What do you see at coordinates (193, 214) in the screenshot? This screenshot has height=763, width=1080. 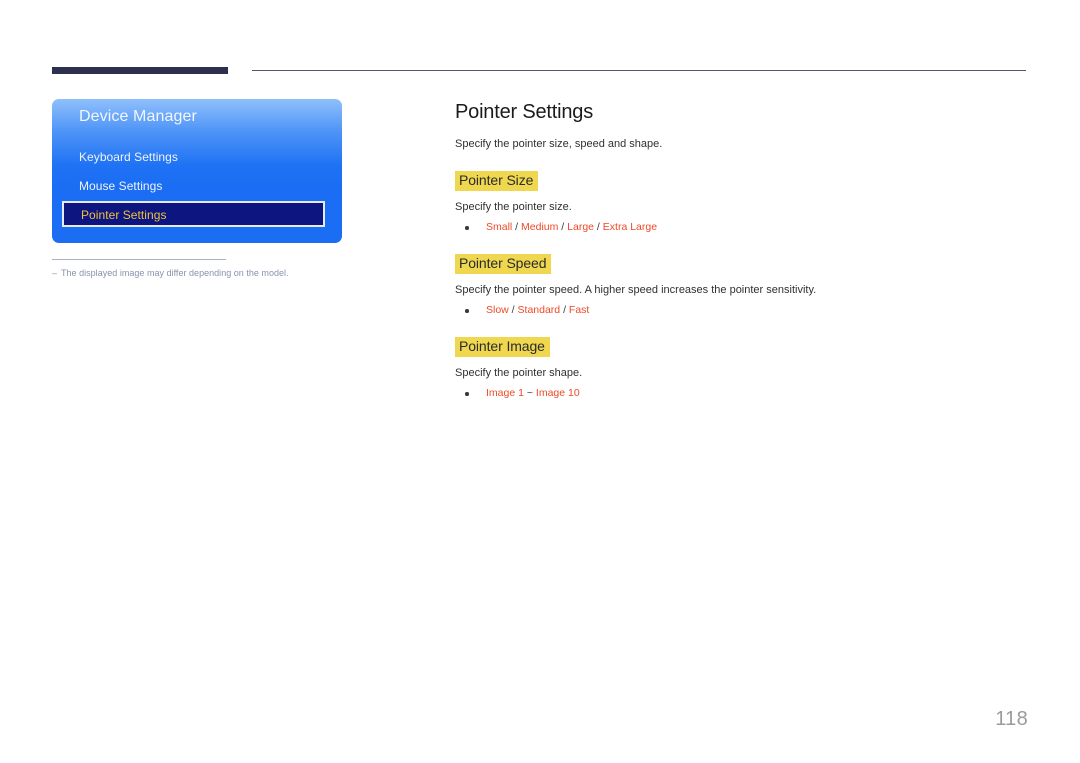 I see `osd-item-pointer-settings: Pointer Settings` at bounding box center [193, 214].